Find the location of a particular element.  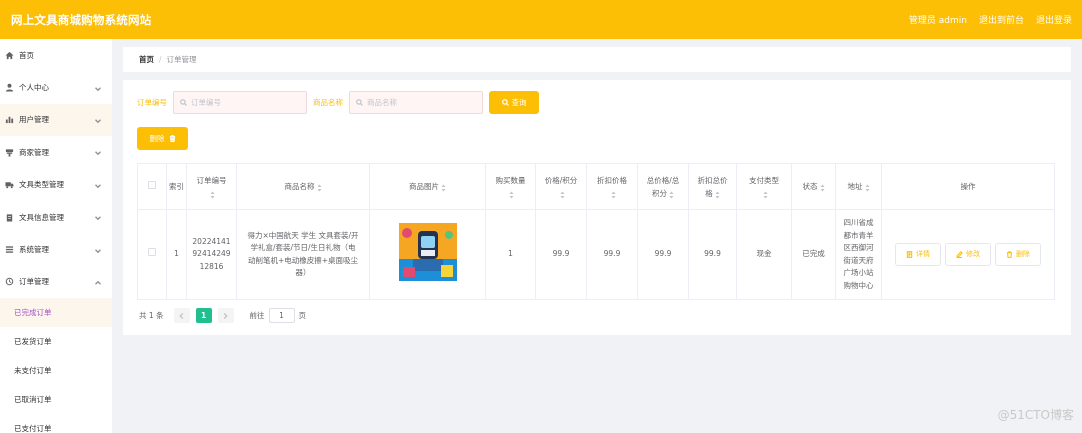

sidebar-subitem-cancelled-orders: 已取消订单 is located at coordinates (56, 399).